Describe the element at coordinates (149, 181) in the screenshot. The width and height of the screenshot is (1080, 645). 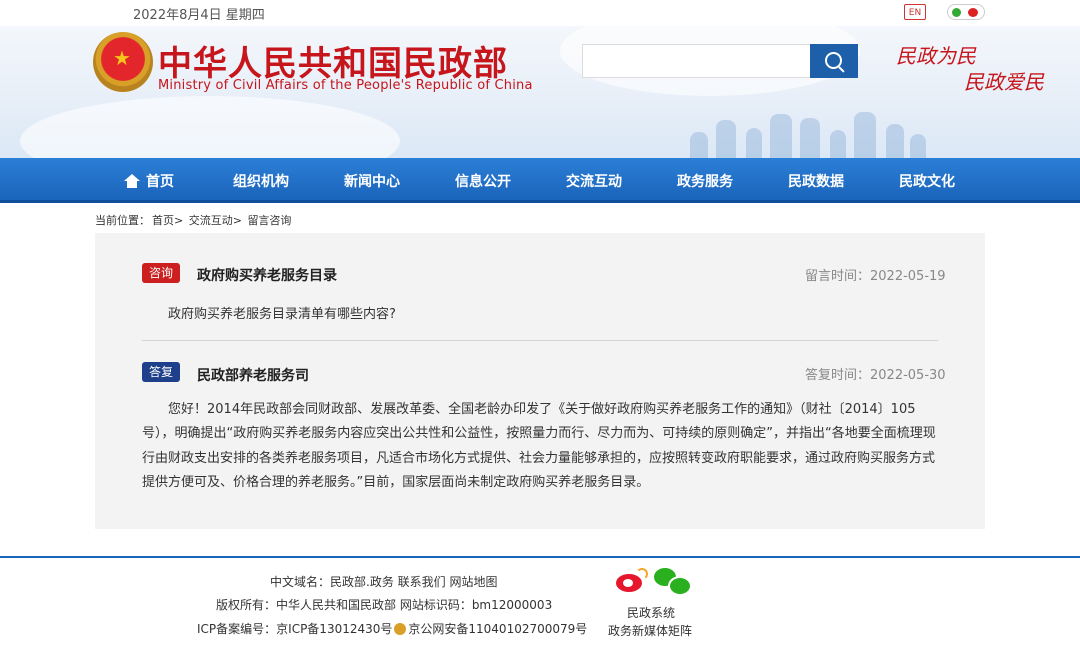
I see `nav-item-home: 首页` at that location.